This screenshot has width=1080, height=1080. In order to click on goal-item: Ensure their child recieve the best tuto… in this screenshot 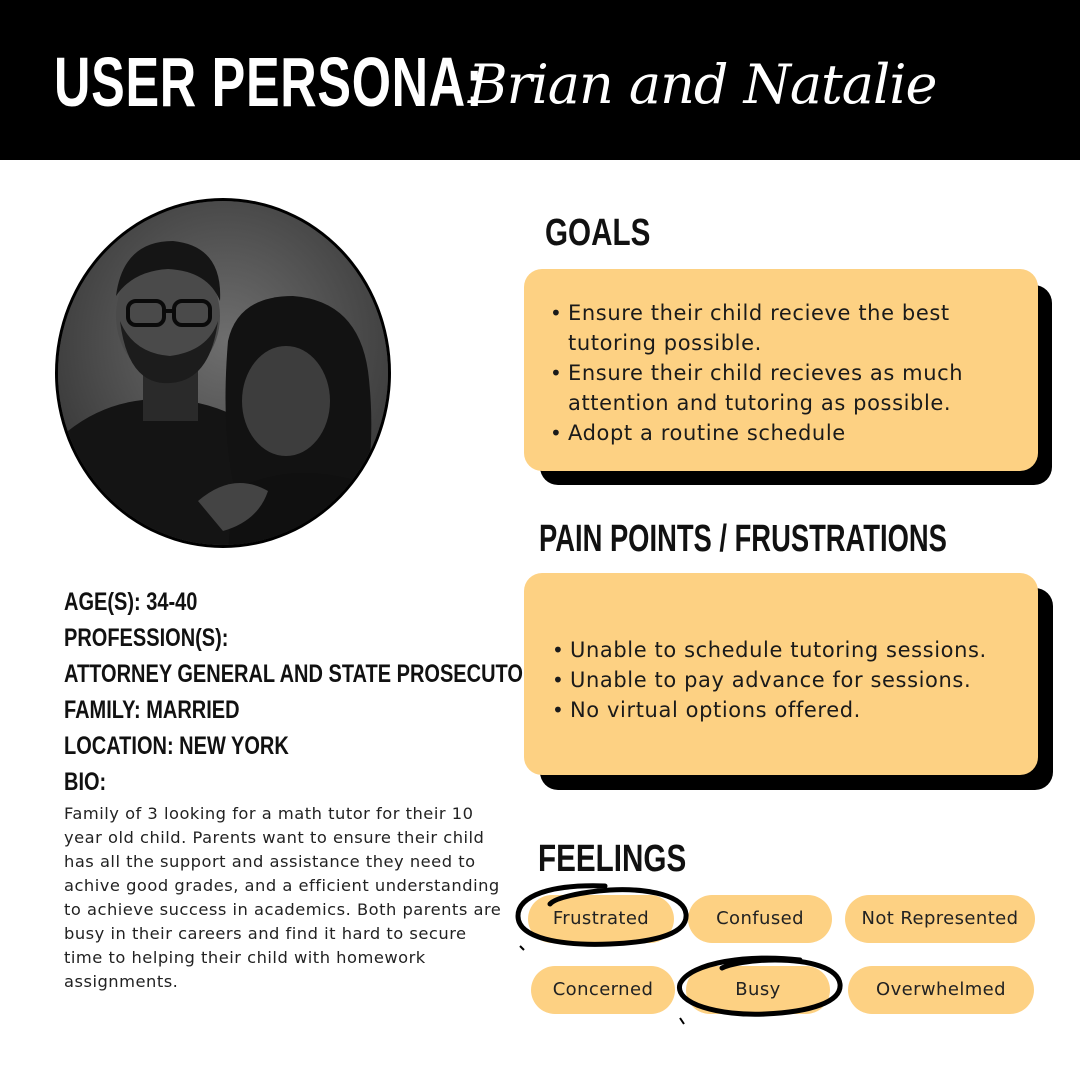, I will do `click(784, 328)`.